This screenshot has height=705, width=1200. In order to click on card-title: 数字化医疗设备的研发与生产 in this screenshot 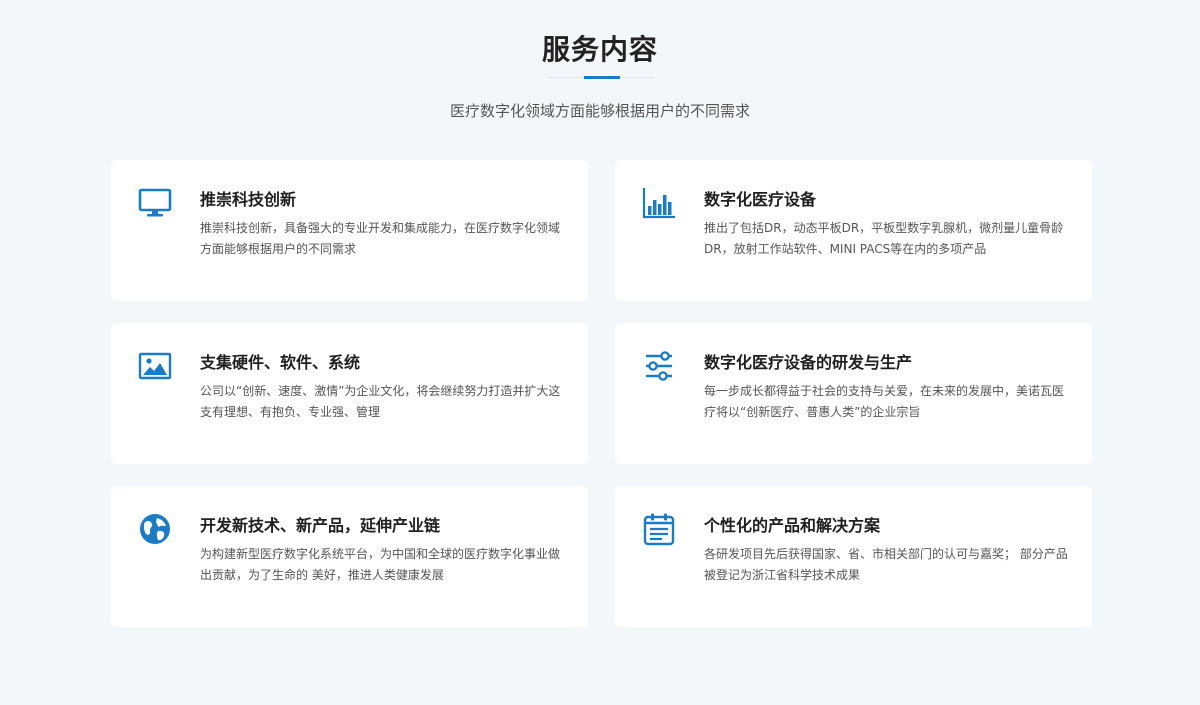, I will do `click(808, 362)`.